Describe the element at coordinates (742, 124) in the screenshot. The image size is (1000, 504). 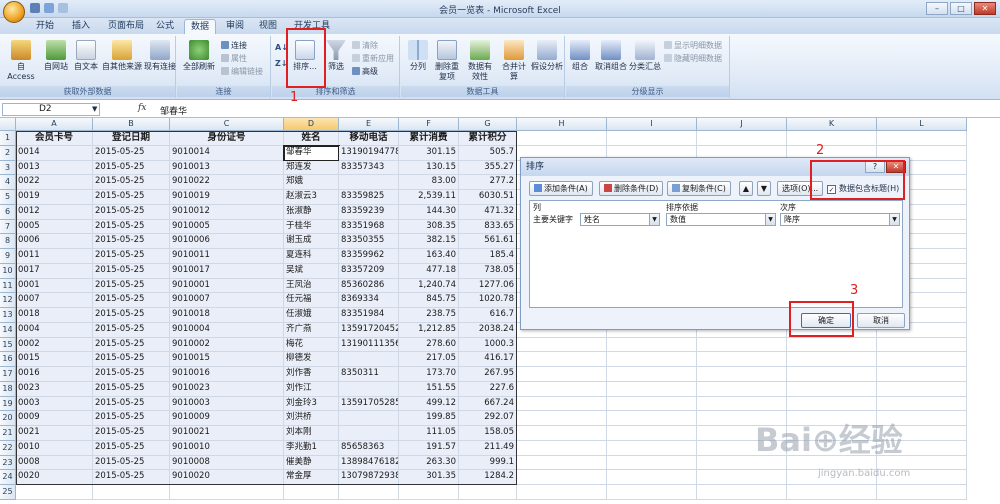
I see `column-header: J` at that location.